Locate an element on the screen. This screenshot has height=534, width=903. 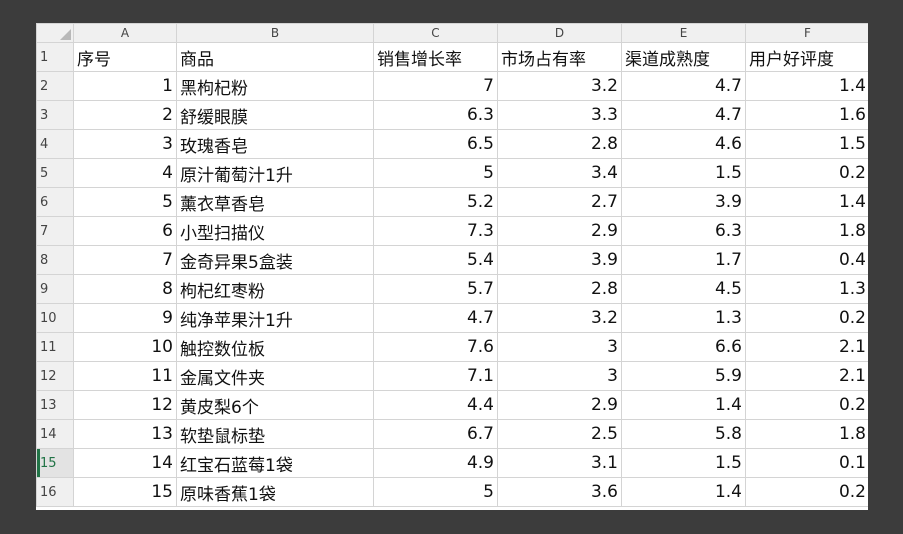
cell-c: 7.6 is located at coordinates (435, 347).